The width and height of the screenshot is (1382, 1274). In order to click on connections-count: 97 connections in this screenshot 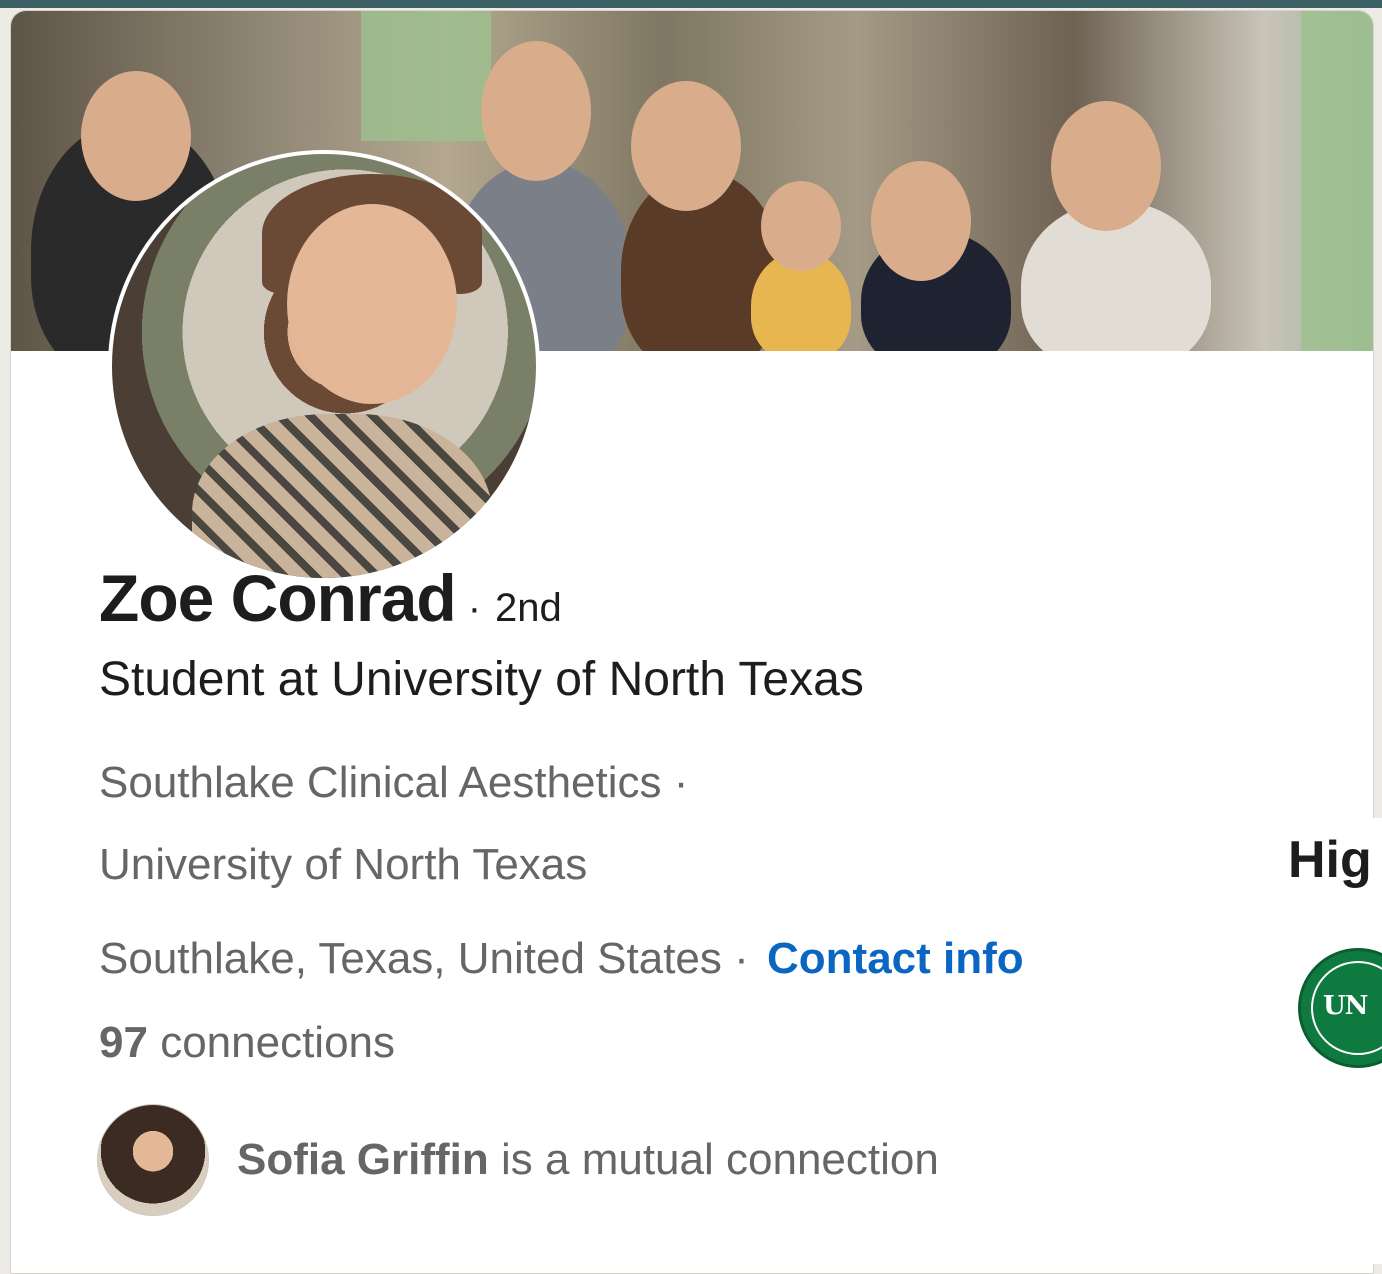, I will do `click(247, 1043)`.